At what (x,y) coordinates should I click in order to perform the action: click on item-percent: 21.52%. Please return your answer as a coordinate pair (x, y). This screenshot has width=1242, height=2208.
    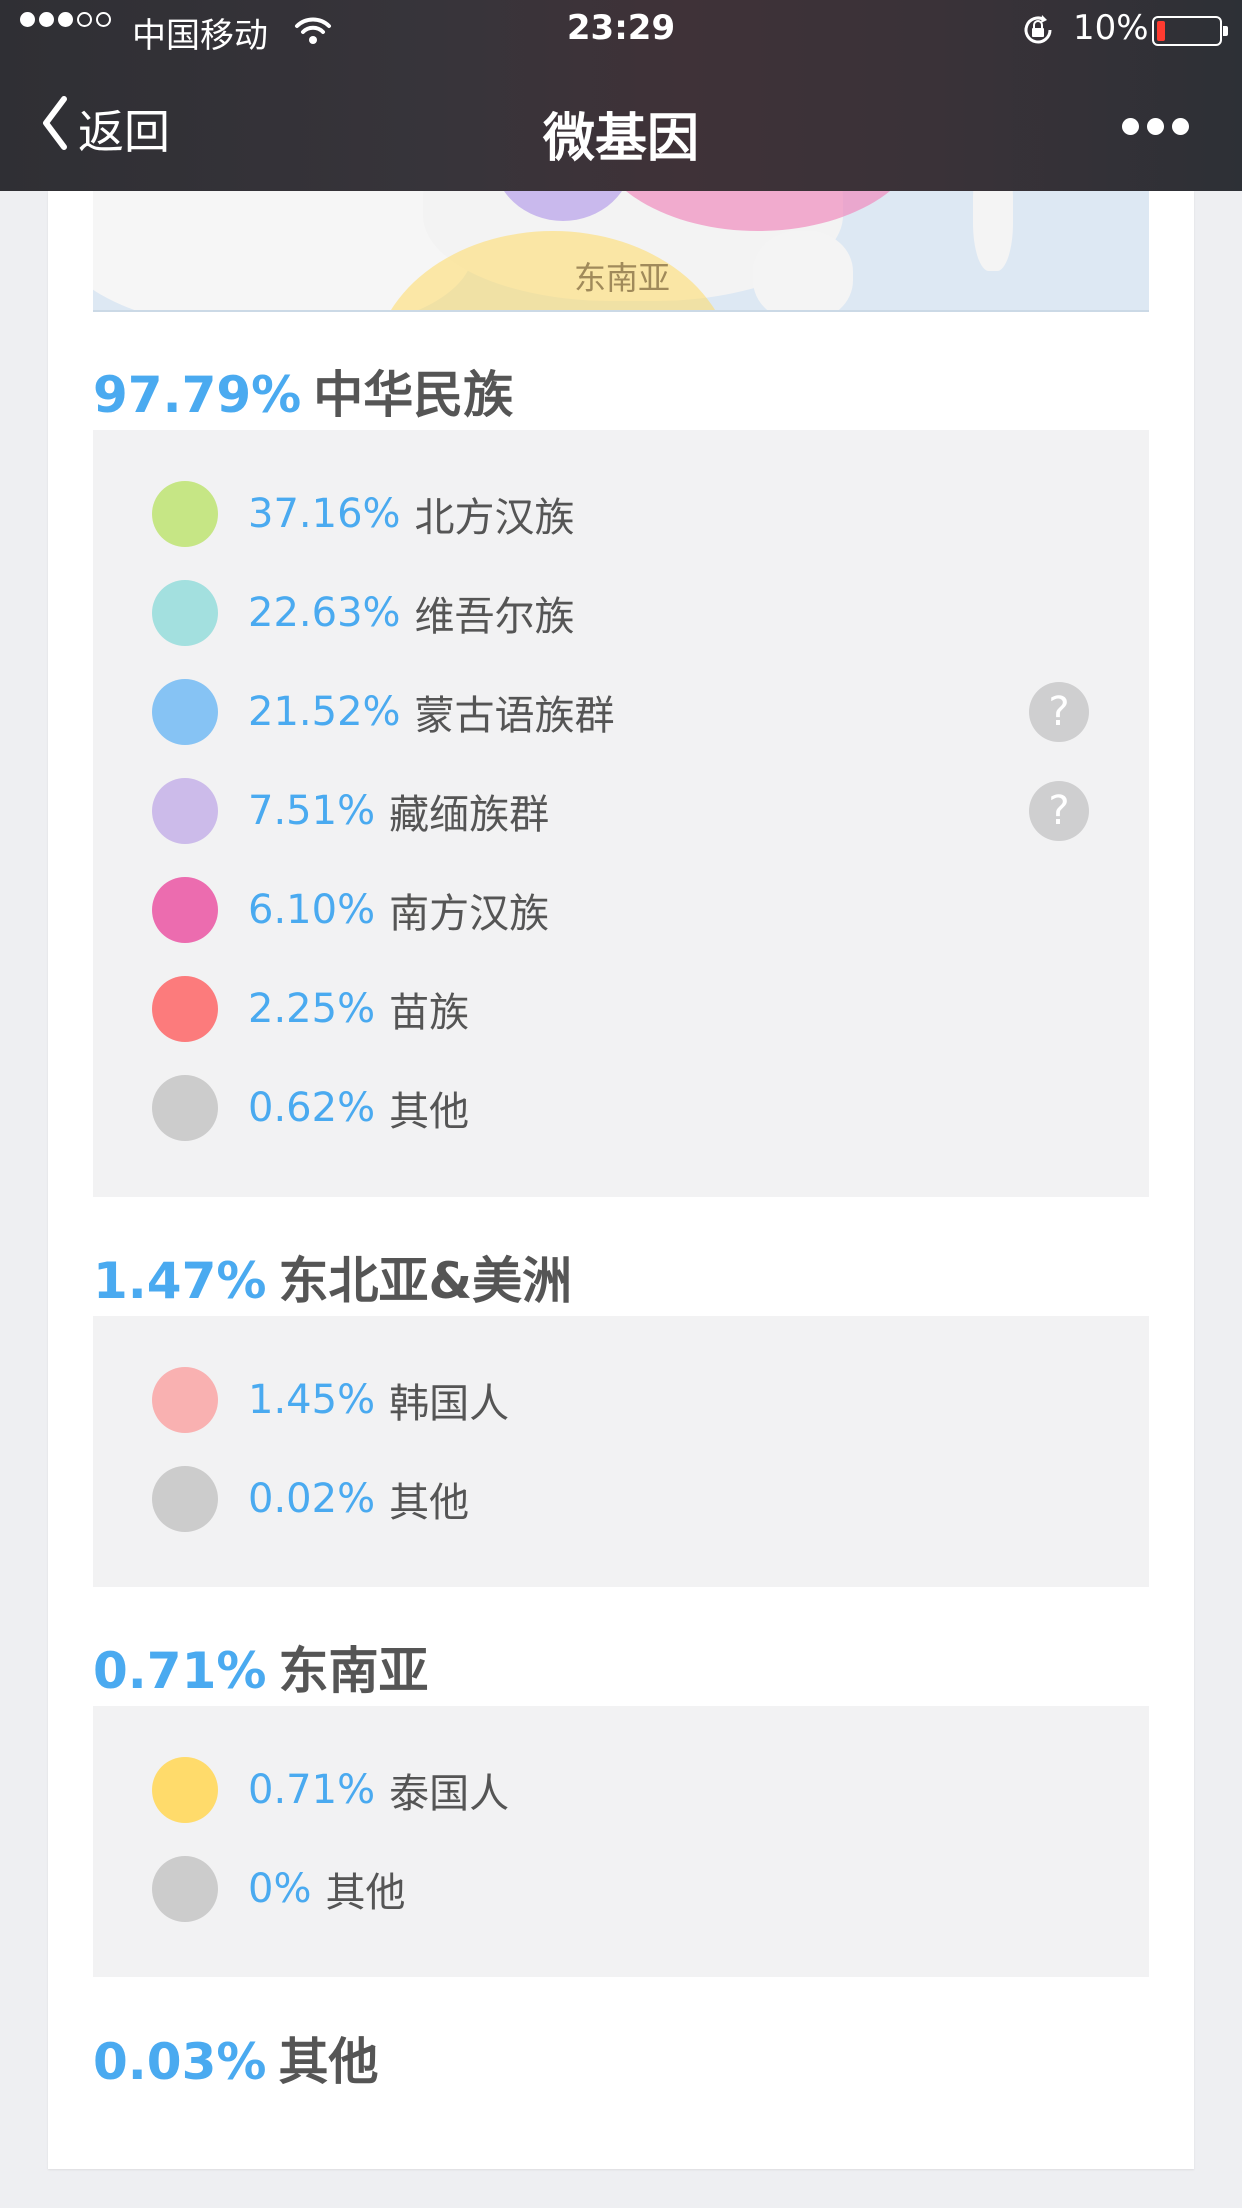
    Looking at the image, I should click on (324, 712).